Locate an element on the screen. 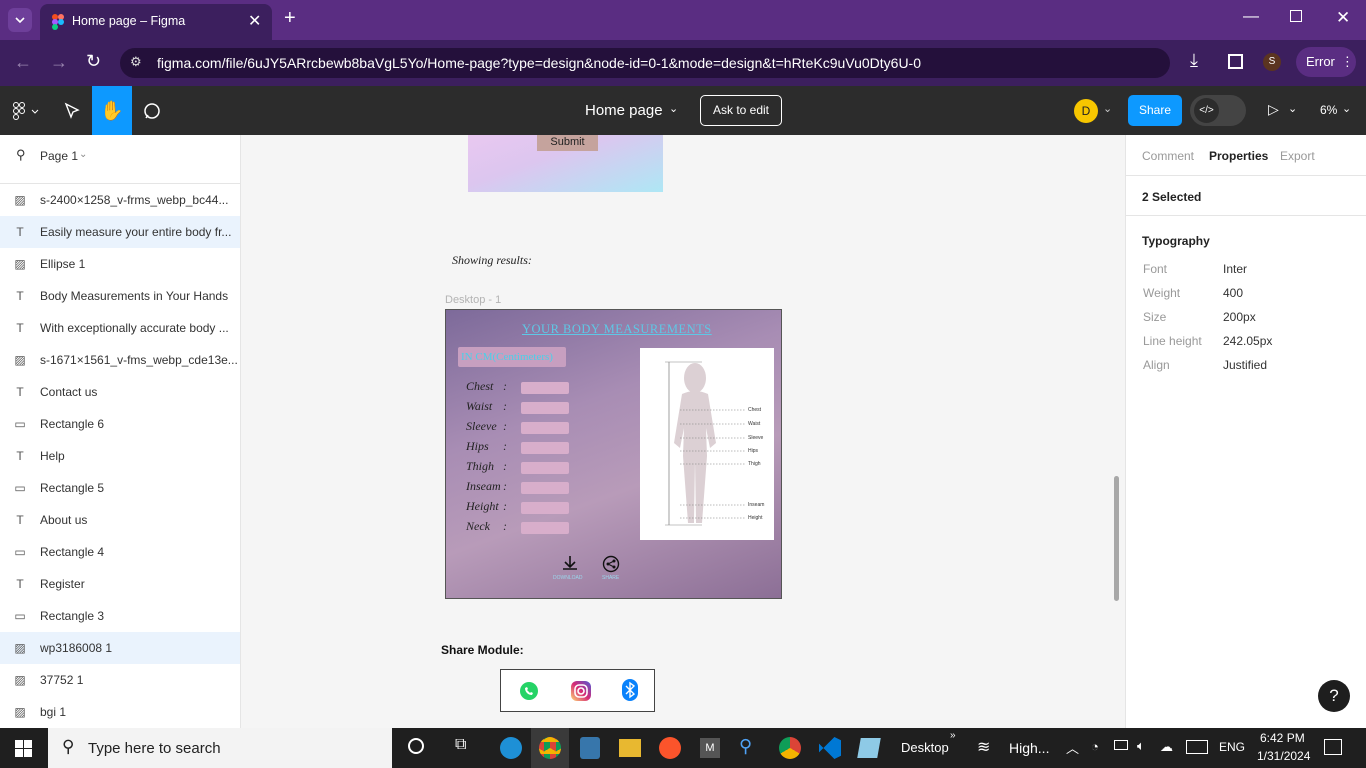  layer-row: ▭ Rectangle 6 is located at coordinates (120, 424).